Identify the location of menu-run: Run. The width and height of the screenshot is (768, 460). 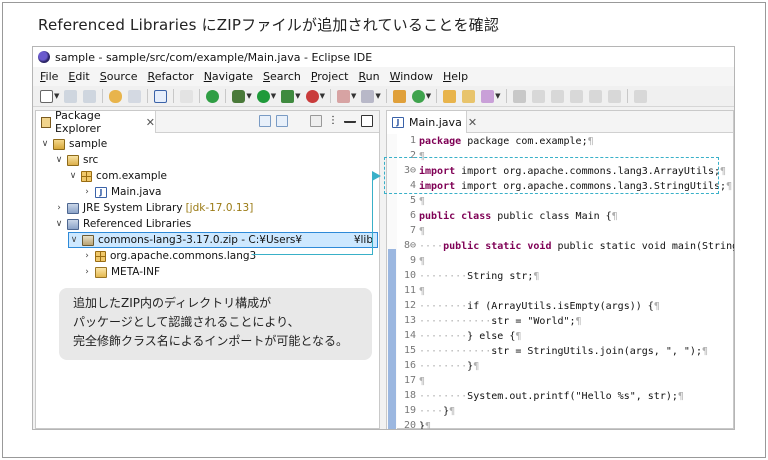
(369, 76).